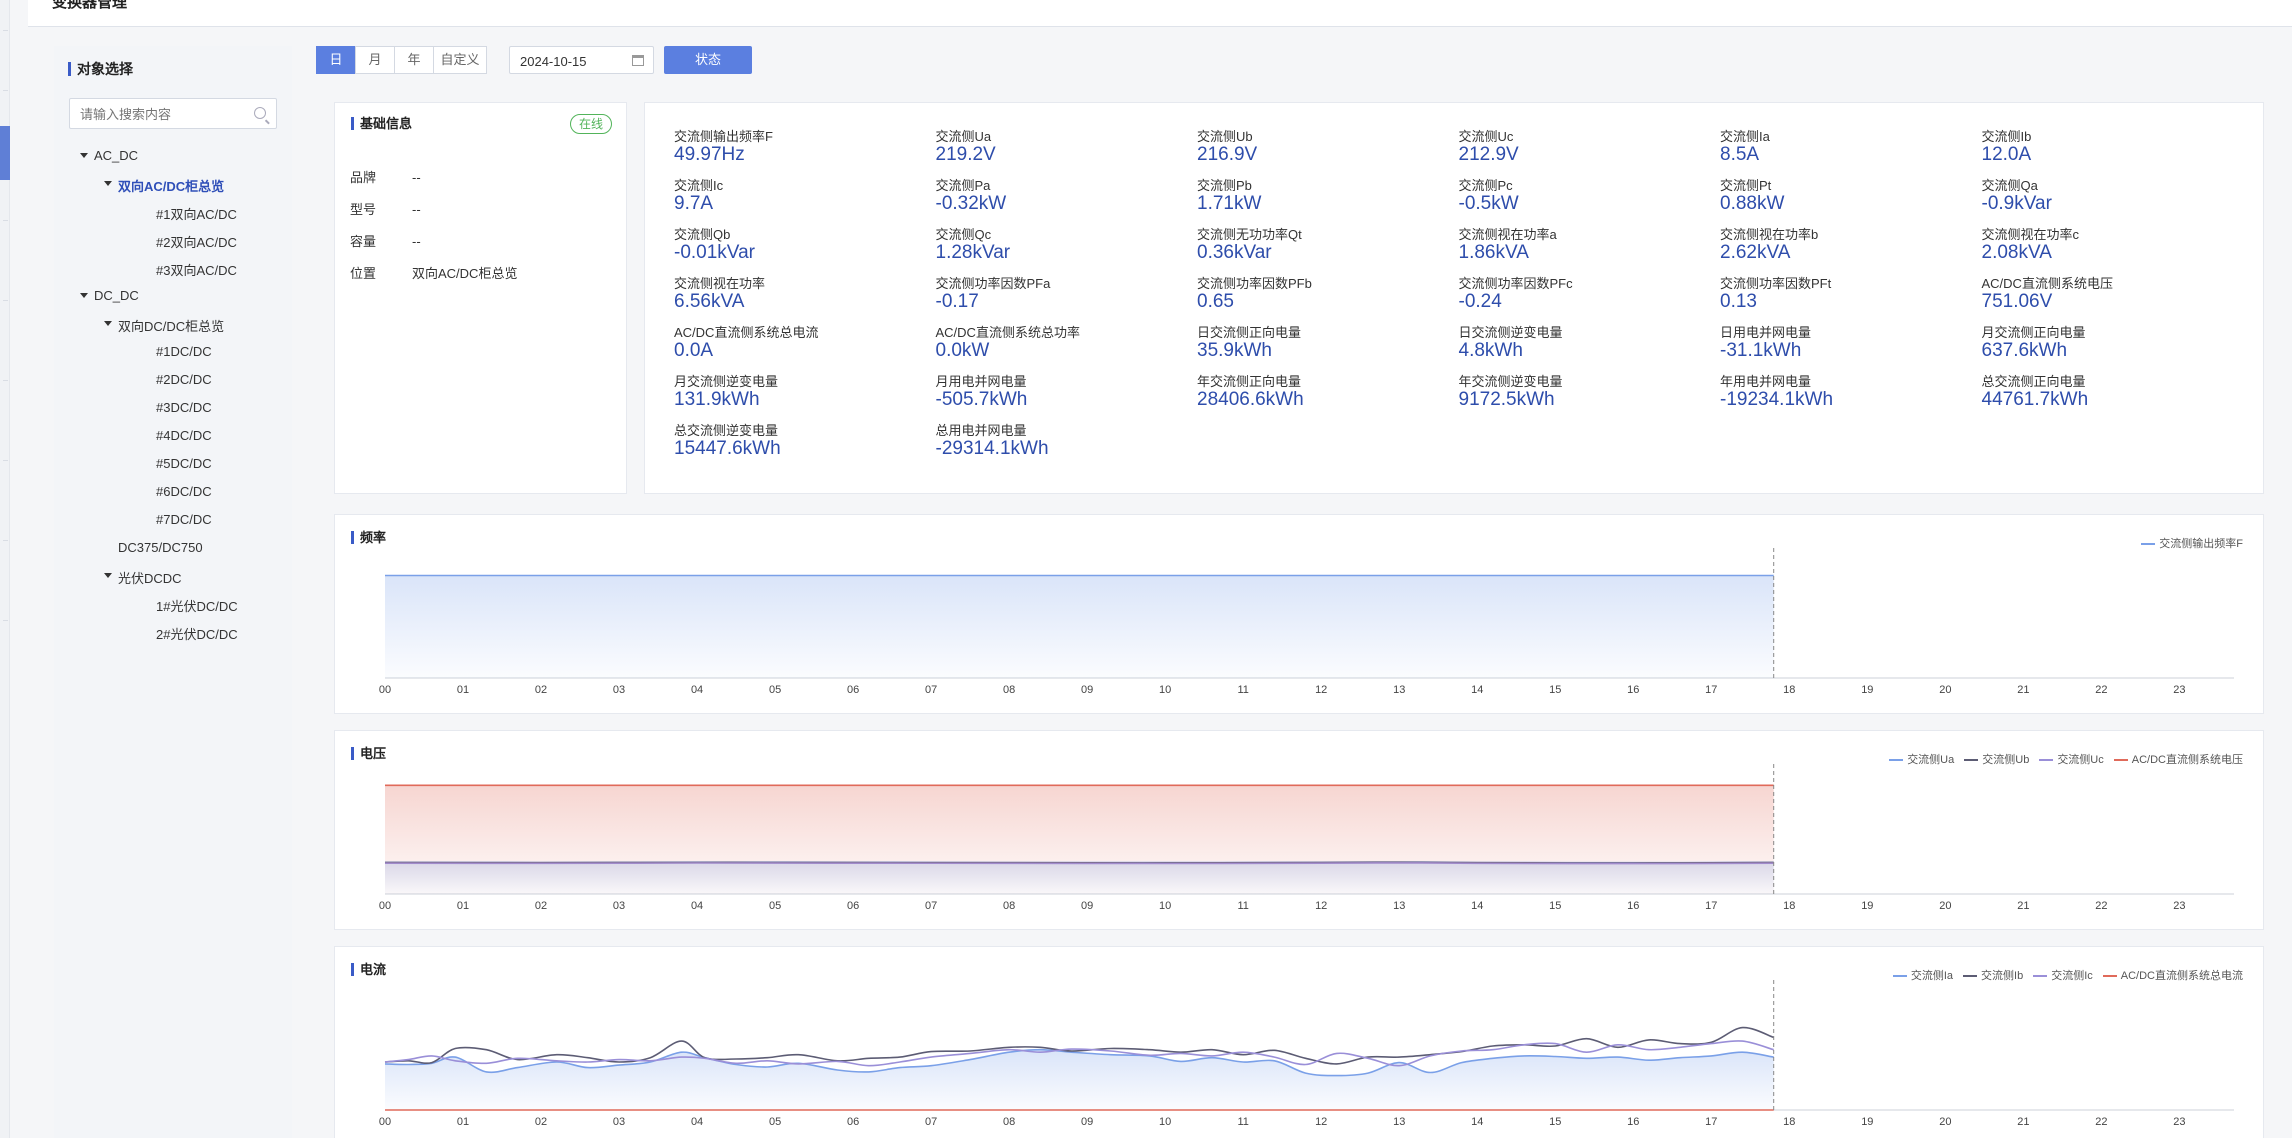 This screenshot has width=2292, height=1138. Describe the element at coordinates (1931, 760) in the screenshot. I see `legend-label: 交流侧Ua` at that location.